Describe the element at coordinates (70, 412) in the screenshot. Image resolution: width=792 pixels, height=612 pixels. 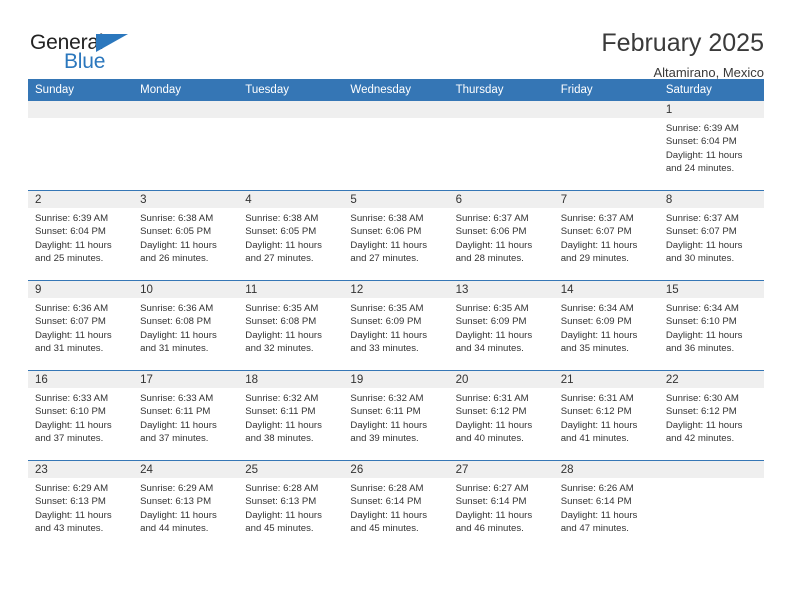
I see `day-detail-line: Sunset: 6:10 PM` at that location.